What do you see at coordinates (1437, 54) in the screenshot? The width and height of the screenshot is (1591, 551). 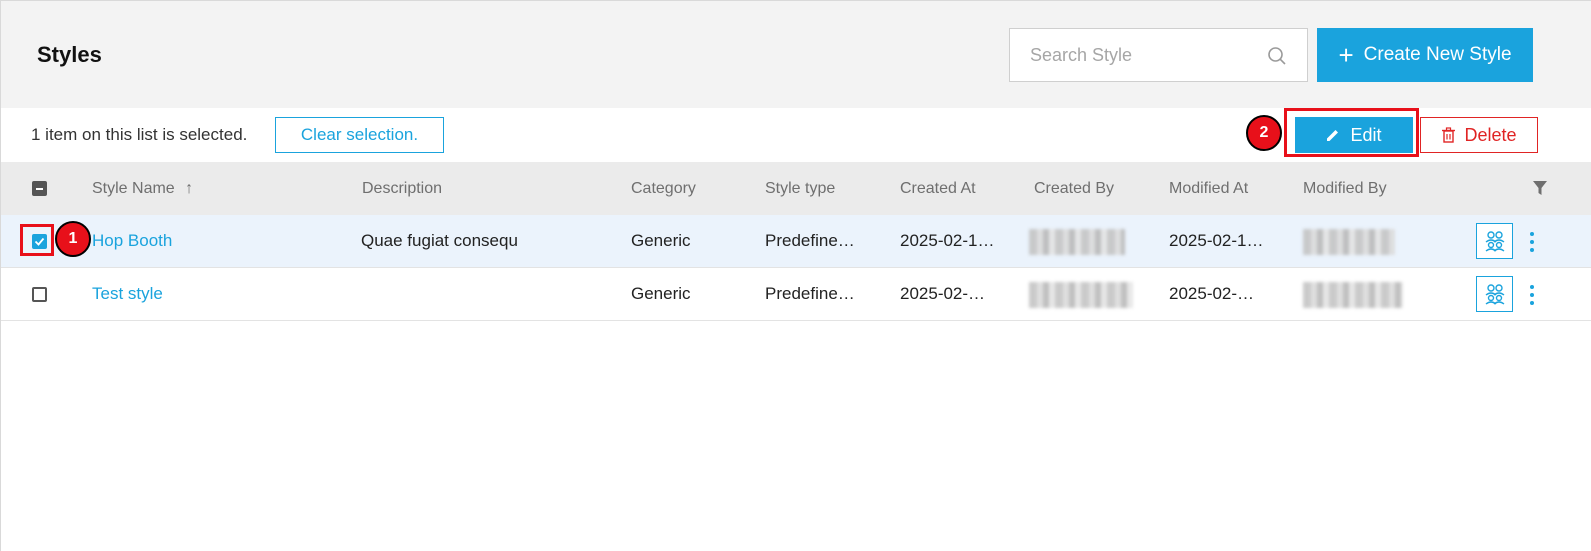 I see `create-new-style-label: Create New Style` at bounding box center [1437, 54].